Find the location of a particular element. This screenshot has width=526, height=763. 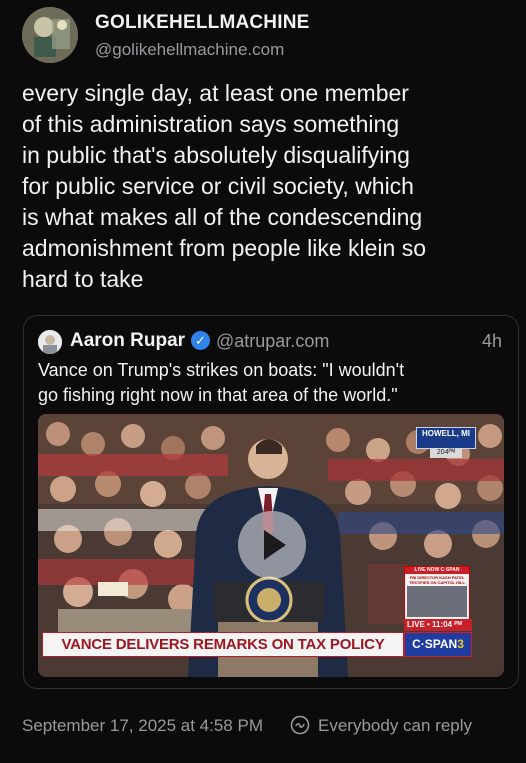

post-timestamp: September 17, 2025 at 4:58 PM is located at coordinates (142, 726).